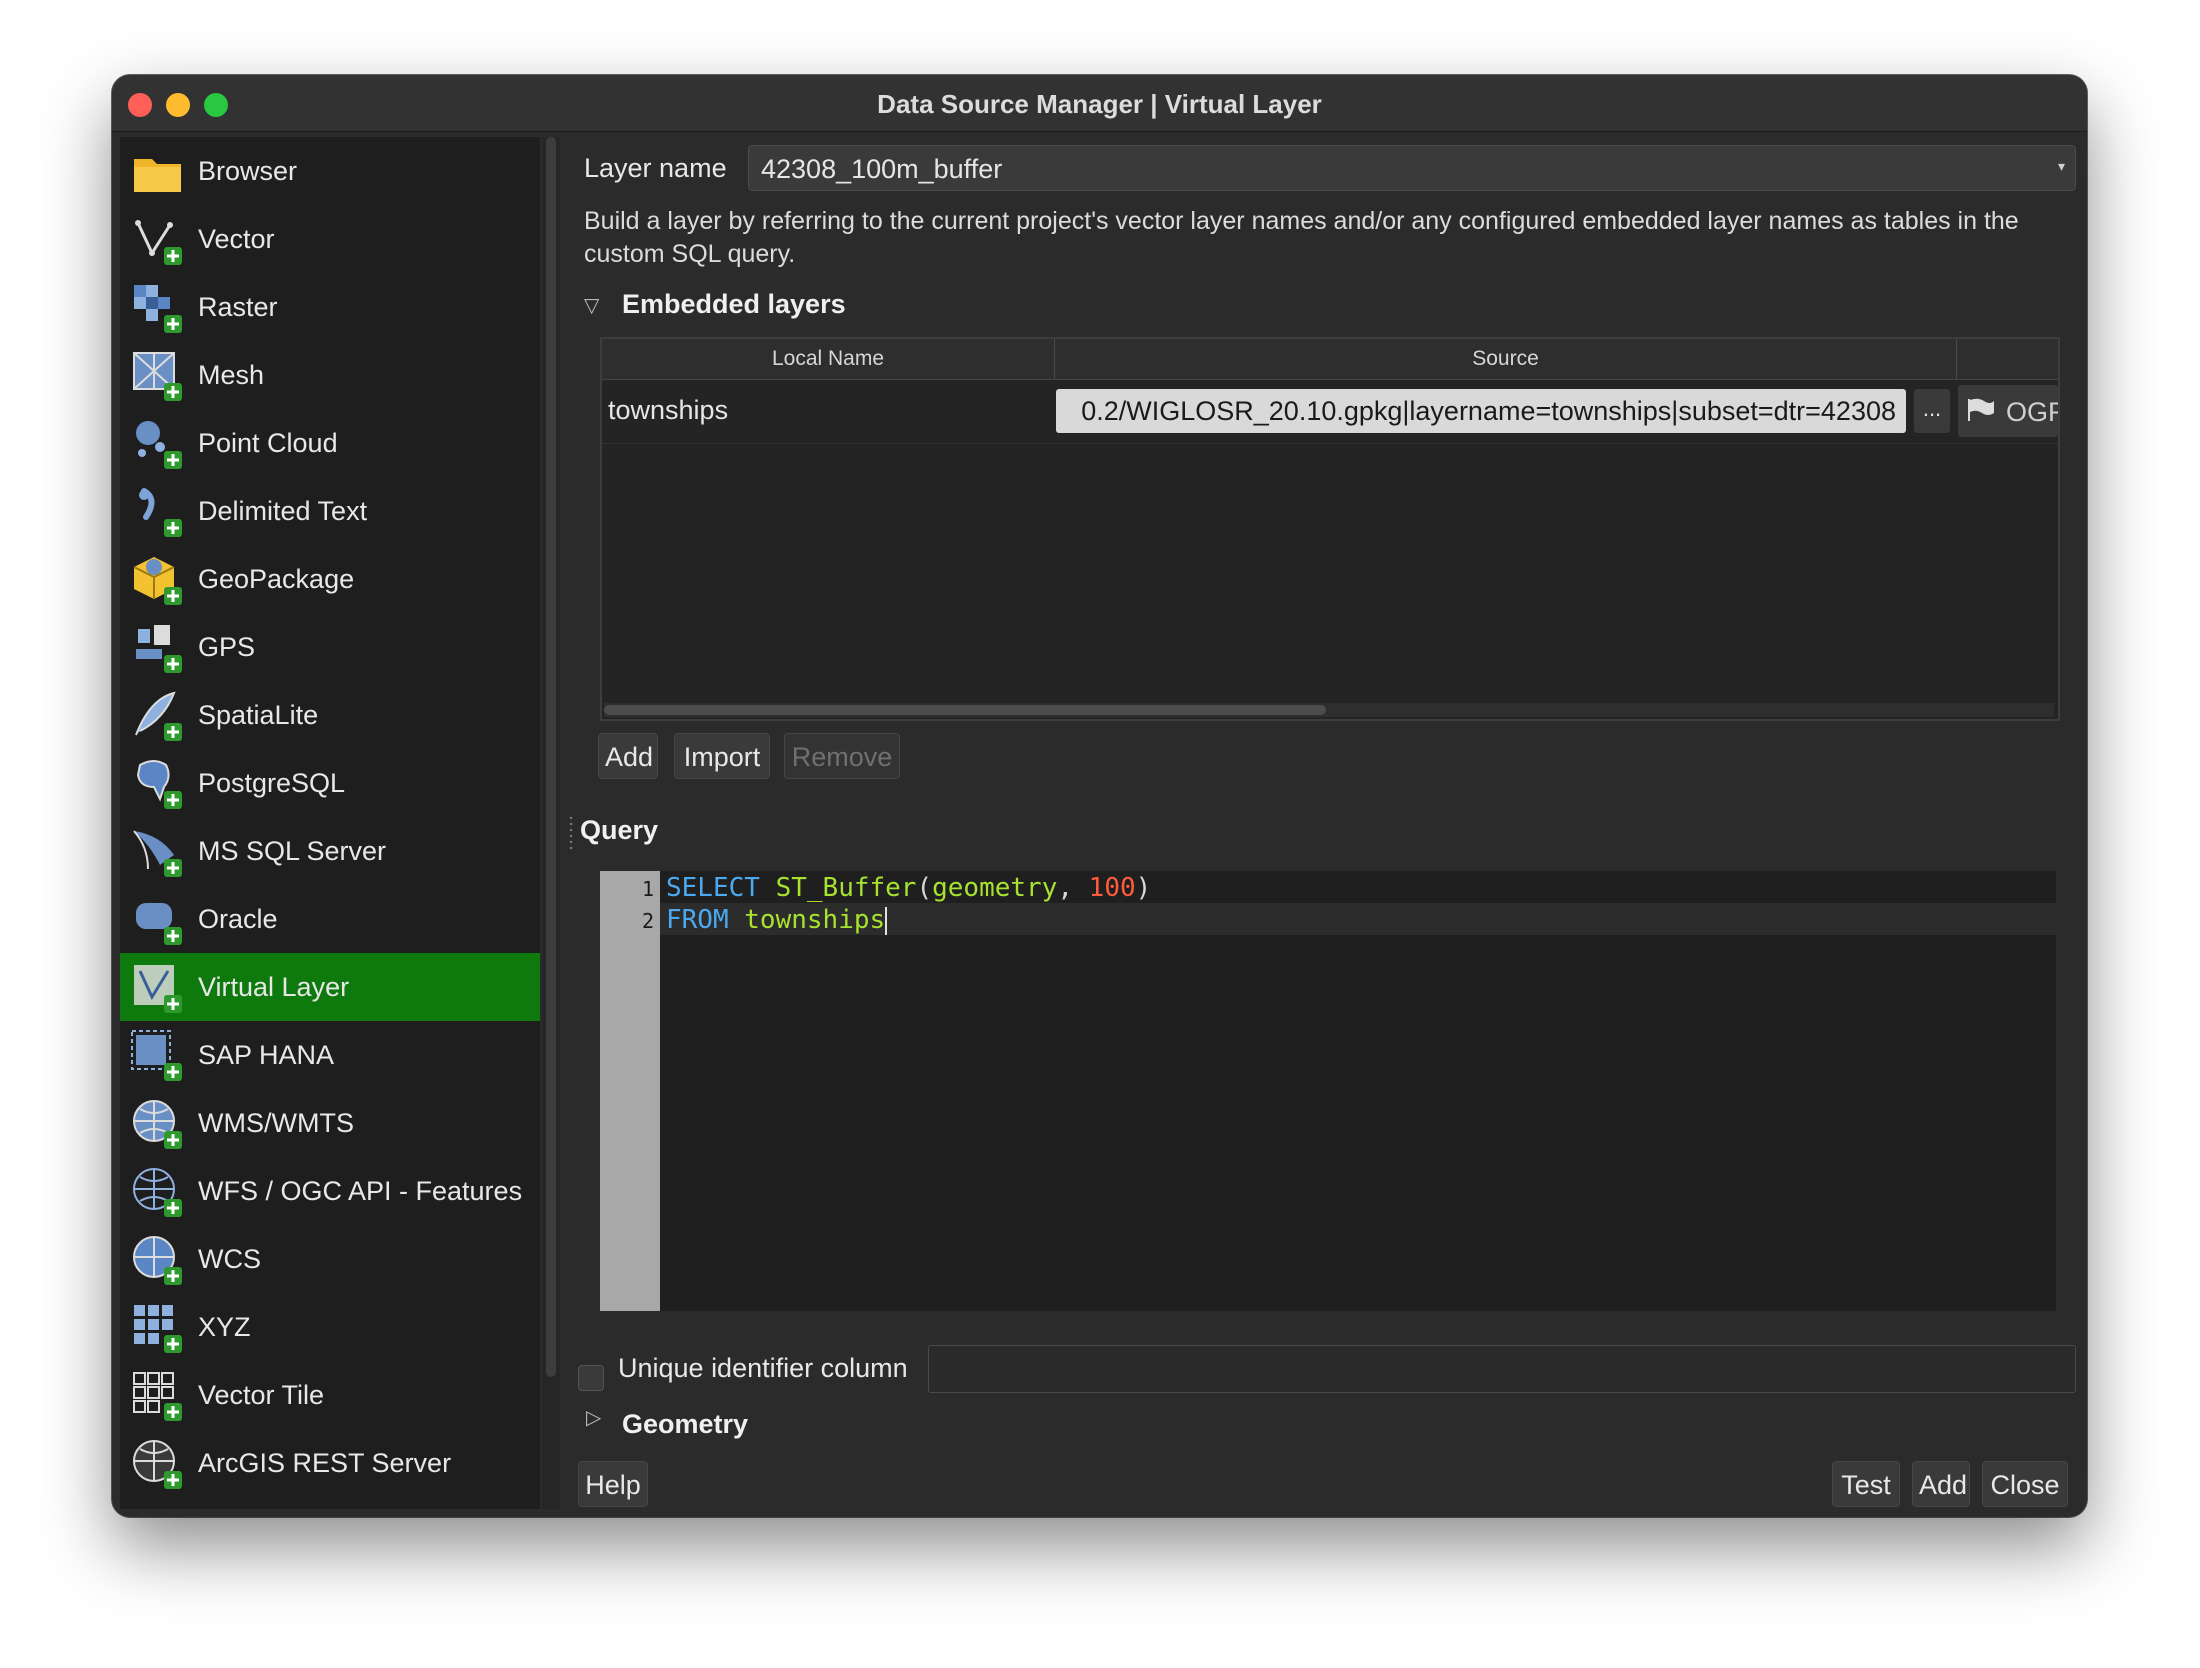 The image size is (2200, 1668). What do you see at coordinates (713, 888) in the screenshot?
I see `sql-keyword: SELECT` at bounding box center [713, 888].